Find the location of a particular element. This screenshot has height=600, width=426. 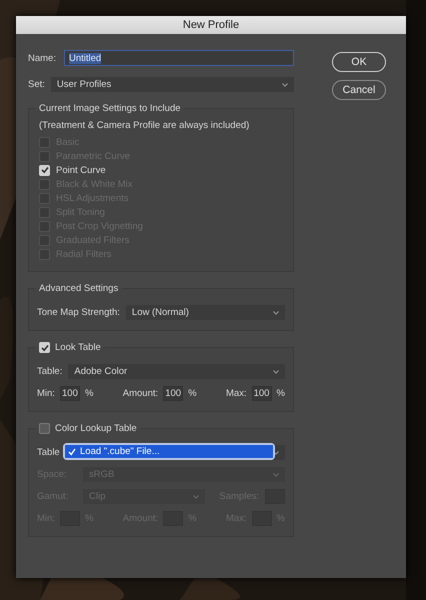

amount-label: Max: is located at coordinates (236, 393).